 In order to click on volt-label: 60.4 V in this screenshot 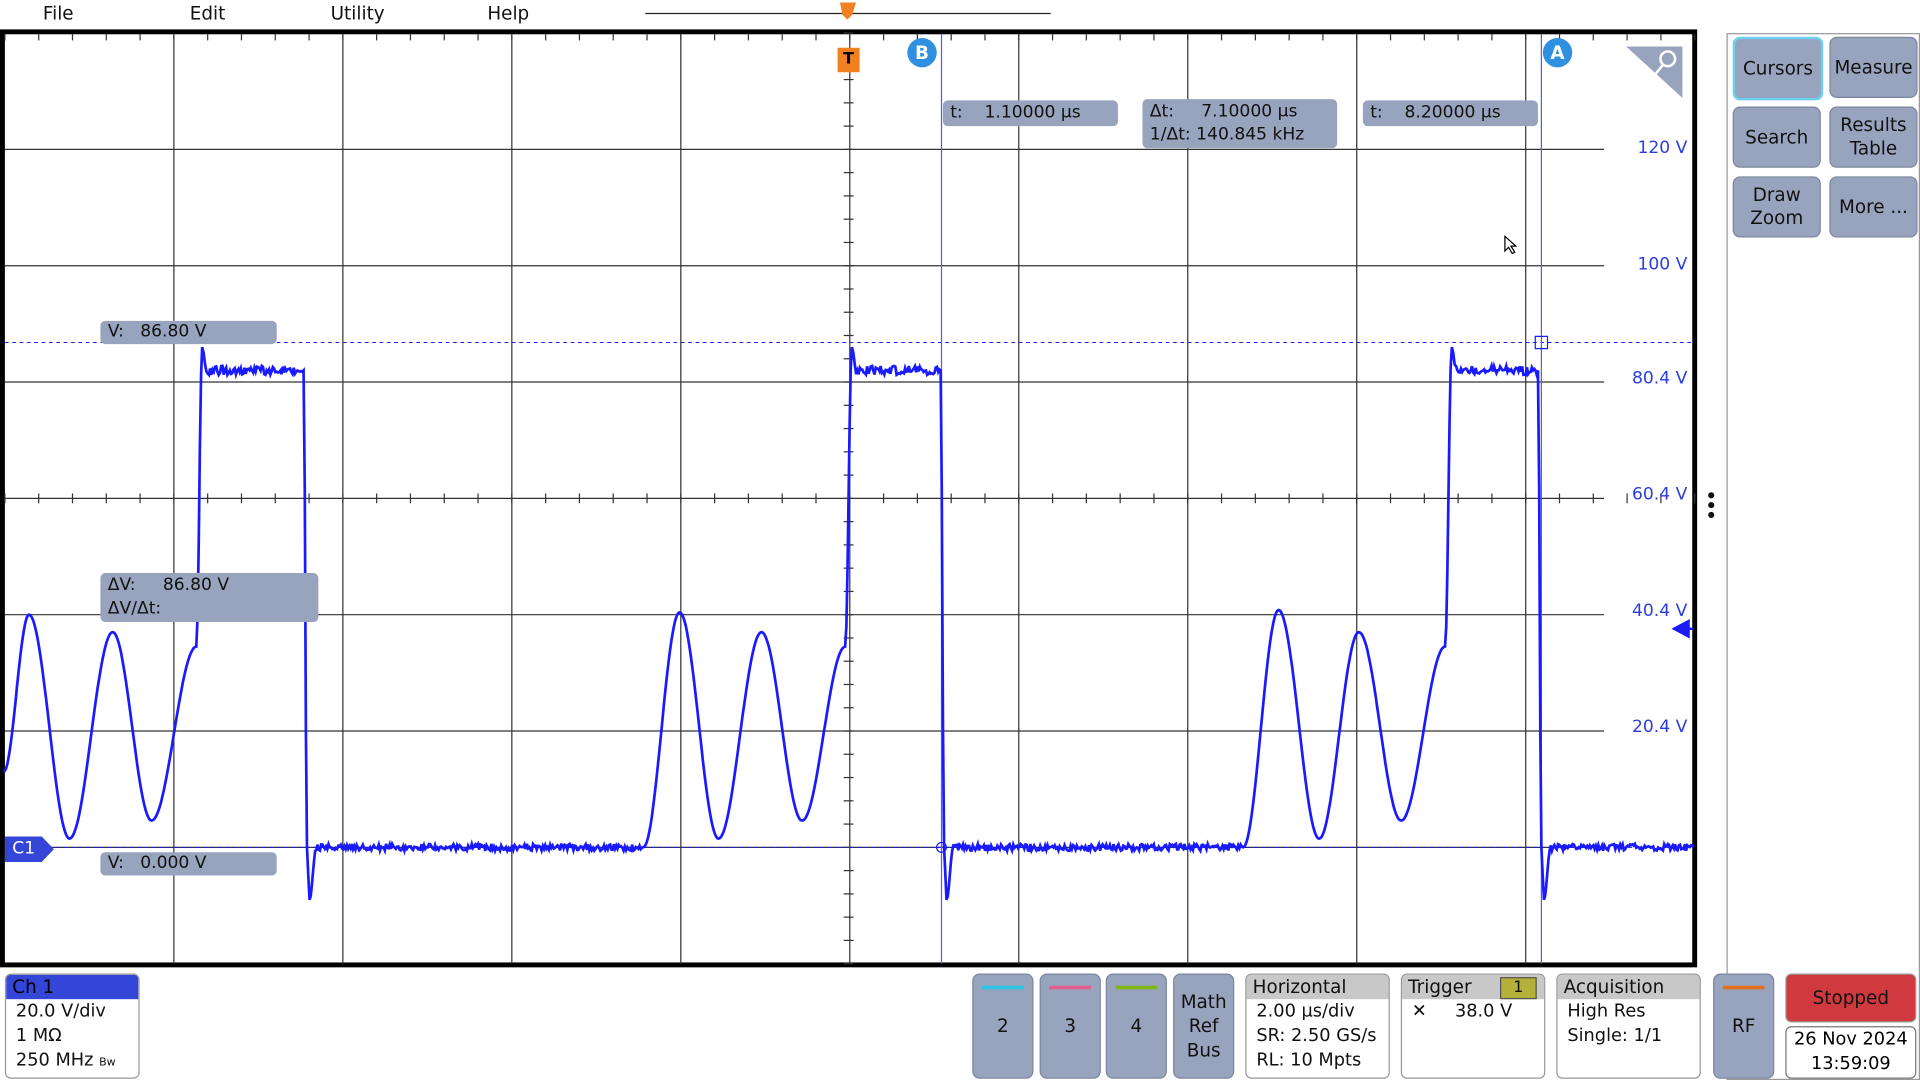, I will do `click(1650, 495)`.